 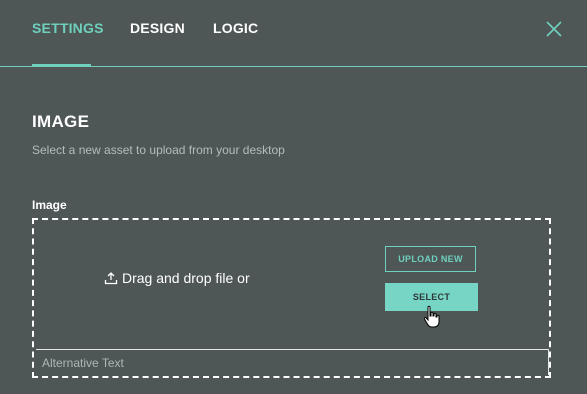 I want to click on image-field-label: Image, so click(x=49, y=205).